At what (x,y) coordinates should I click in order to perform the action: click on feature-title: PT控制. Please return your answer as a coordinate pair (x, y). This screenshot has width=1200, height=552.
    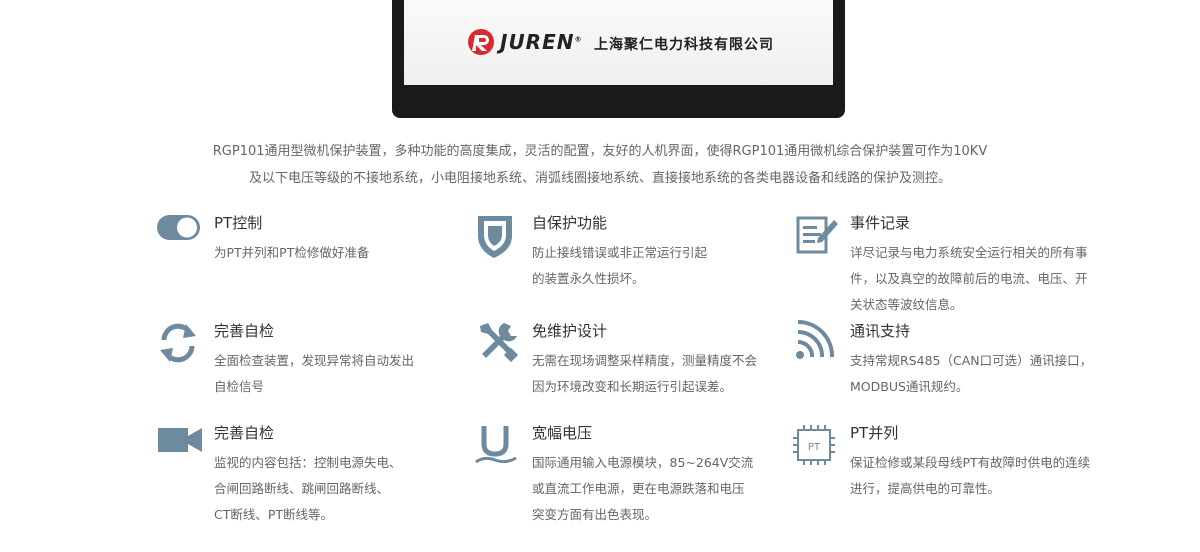
    Looking at the image, I should click on (238, 223).